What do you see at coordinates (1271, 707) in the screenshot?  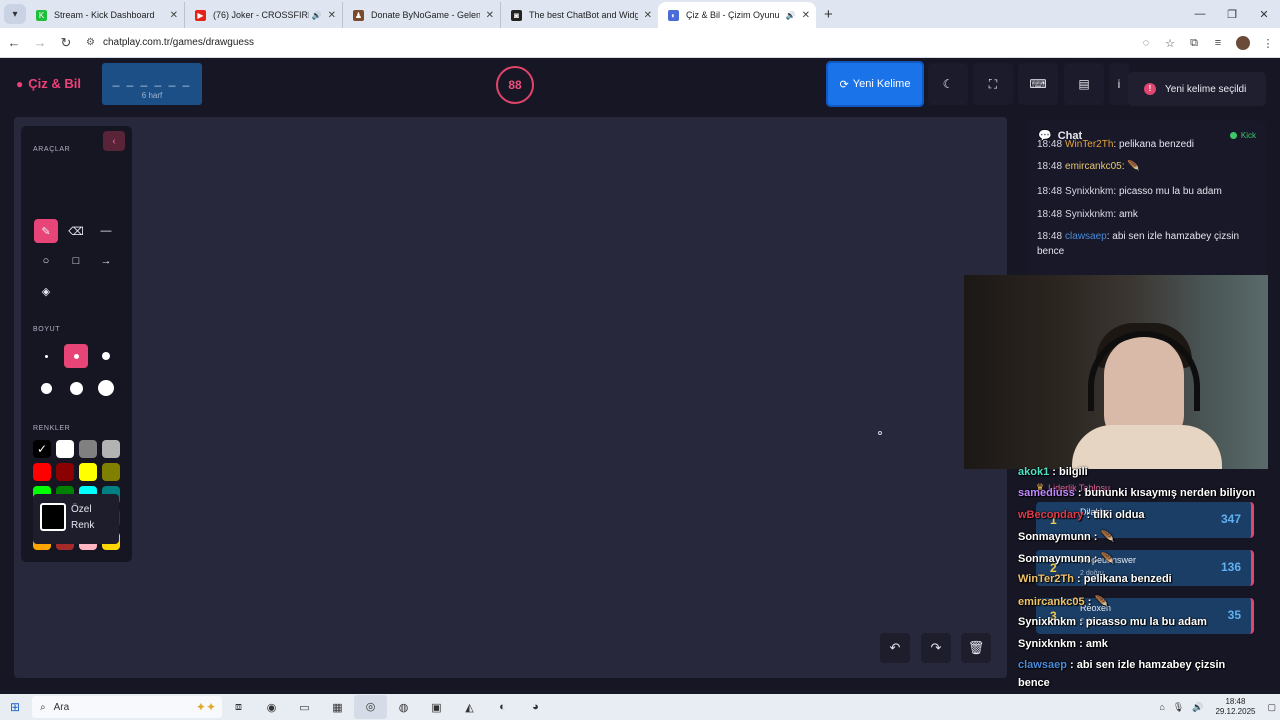 I see `notifications-icon: ▢` at bounding box center [1271, 707].